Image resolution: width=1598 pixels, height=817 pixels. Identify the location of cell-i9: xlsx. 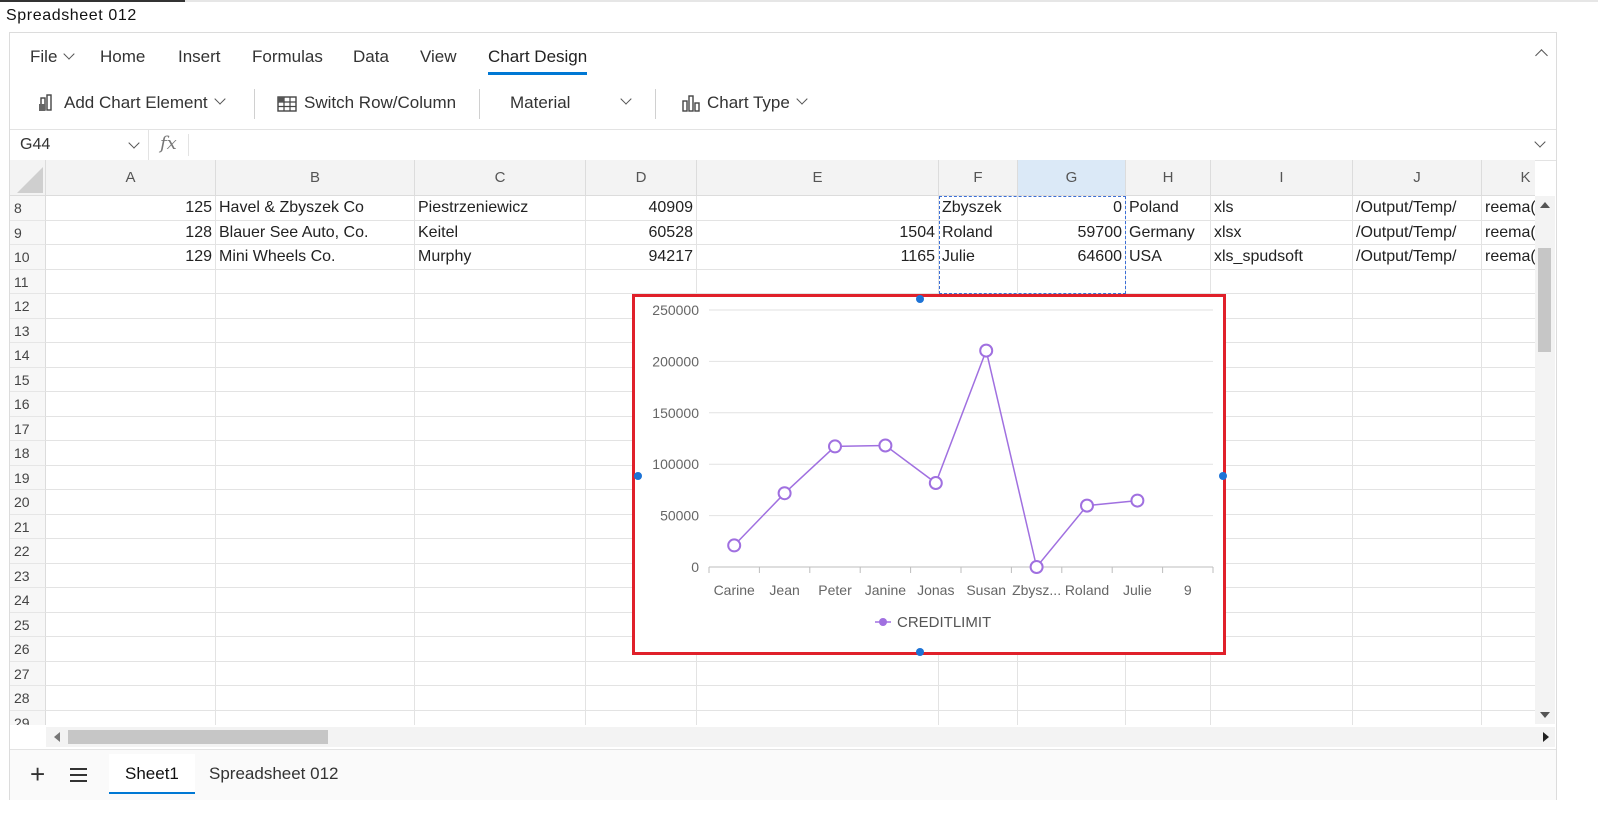
(1281, 233).